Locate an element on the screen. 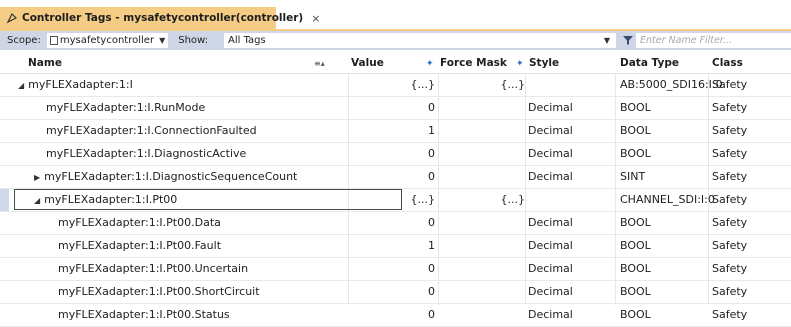 This screenshot has height=327, width=791. column-options-icon: ≡▴ is located at coordinates (319, 63).